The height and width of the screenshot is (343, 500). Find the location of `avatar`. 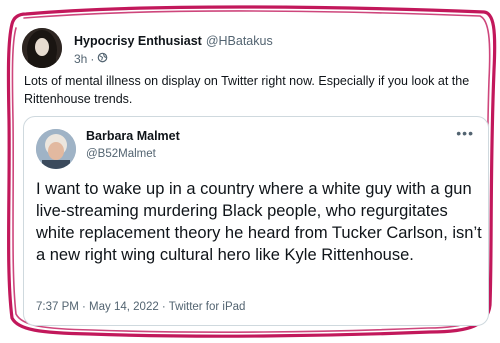

avatar is located at coordinates (42, 48).